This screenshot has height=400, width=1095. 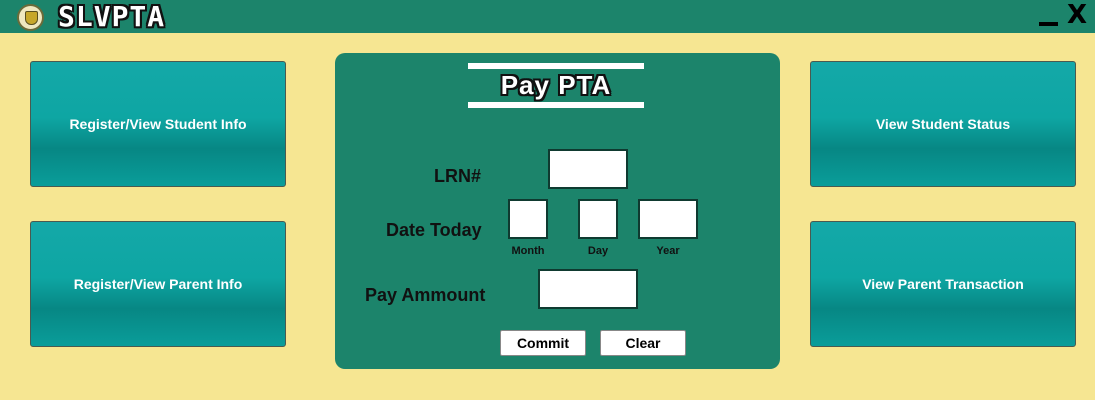 What do you see at coordinates (943, 284) in the screenshot?
I see `view-parent-transaction-button: View Parent Transaction` at bounding box center [943, 284].